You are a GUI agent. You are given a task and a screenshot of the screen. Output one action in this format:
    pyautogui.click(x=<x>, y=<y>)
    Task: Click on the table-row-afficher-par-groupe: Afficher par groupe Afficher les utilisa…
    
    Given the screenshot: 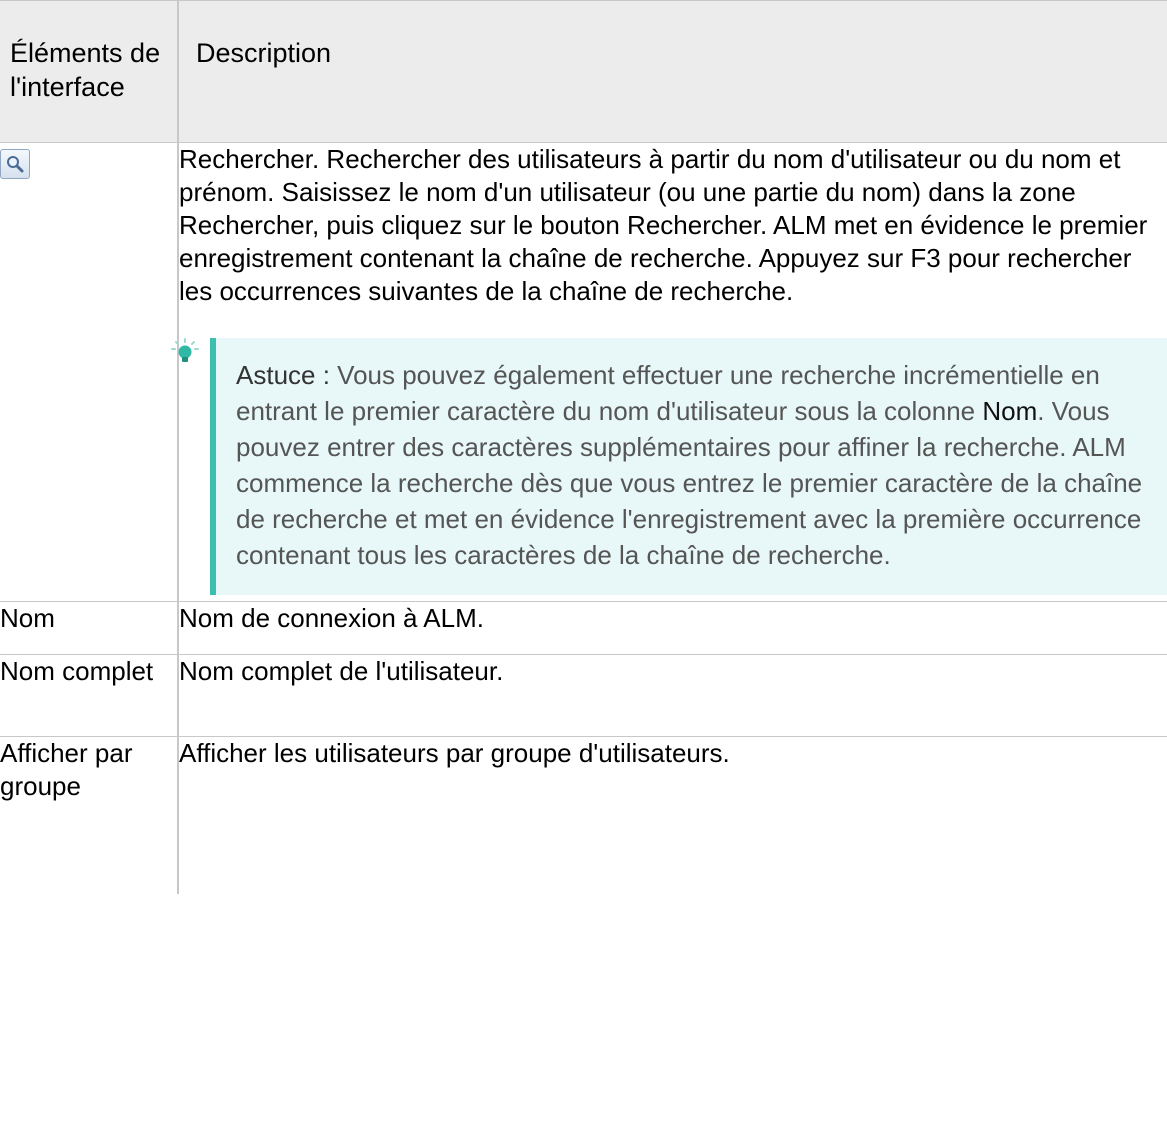 What is the action you would take?
    pyautogui.click(x=583, y=815)
    